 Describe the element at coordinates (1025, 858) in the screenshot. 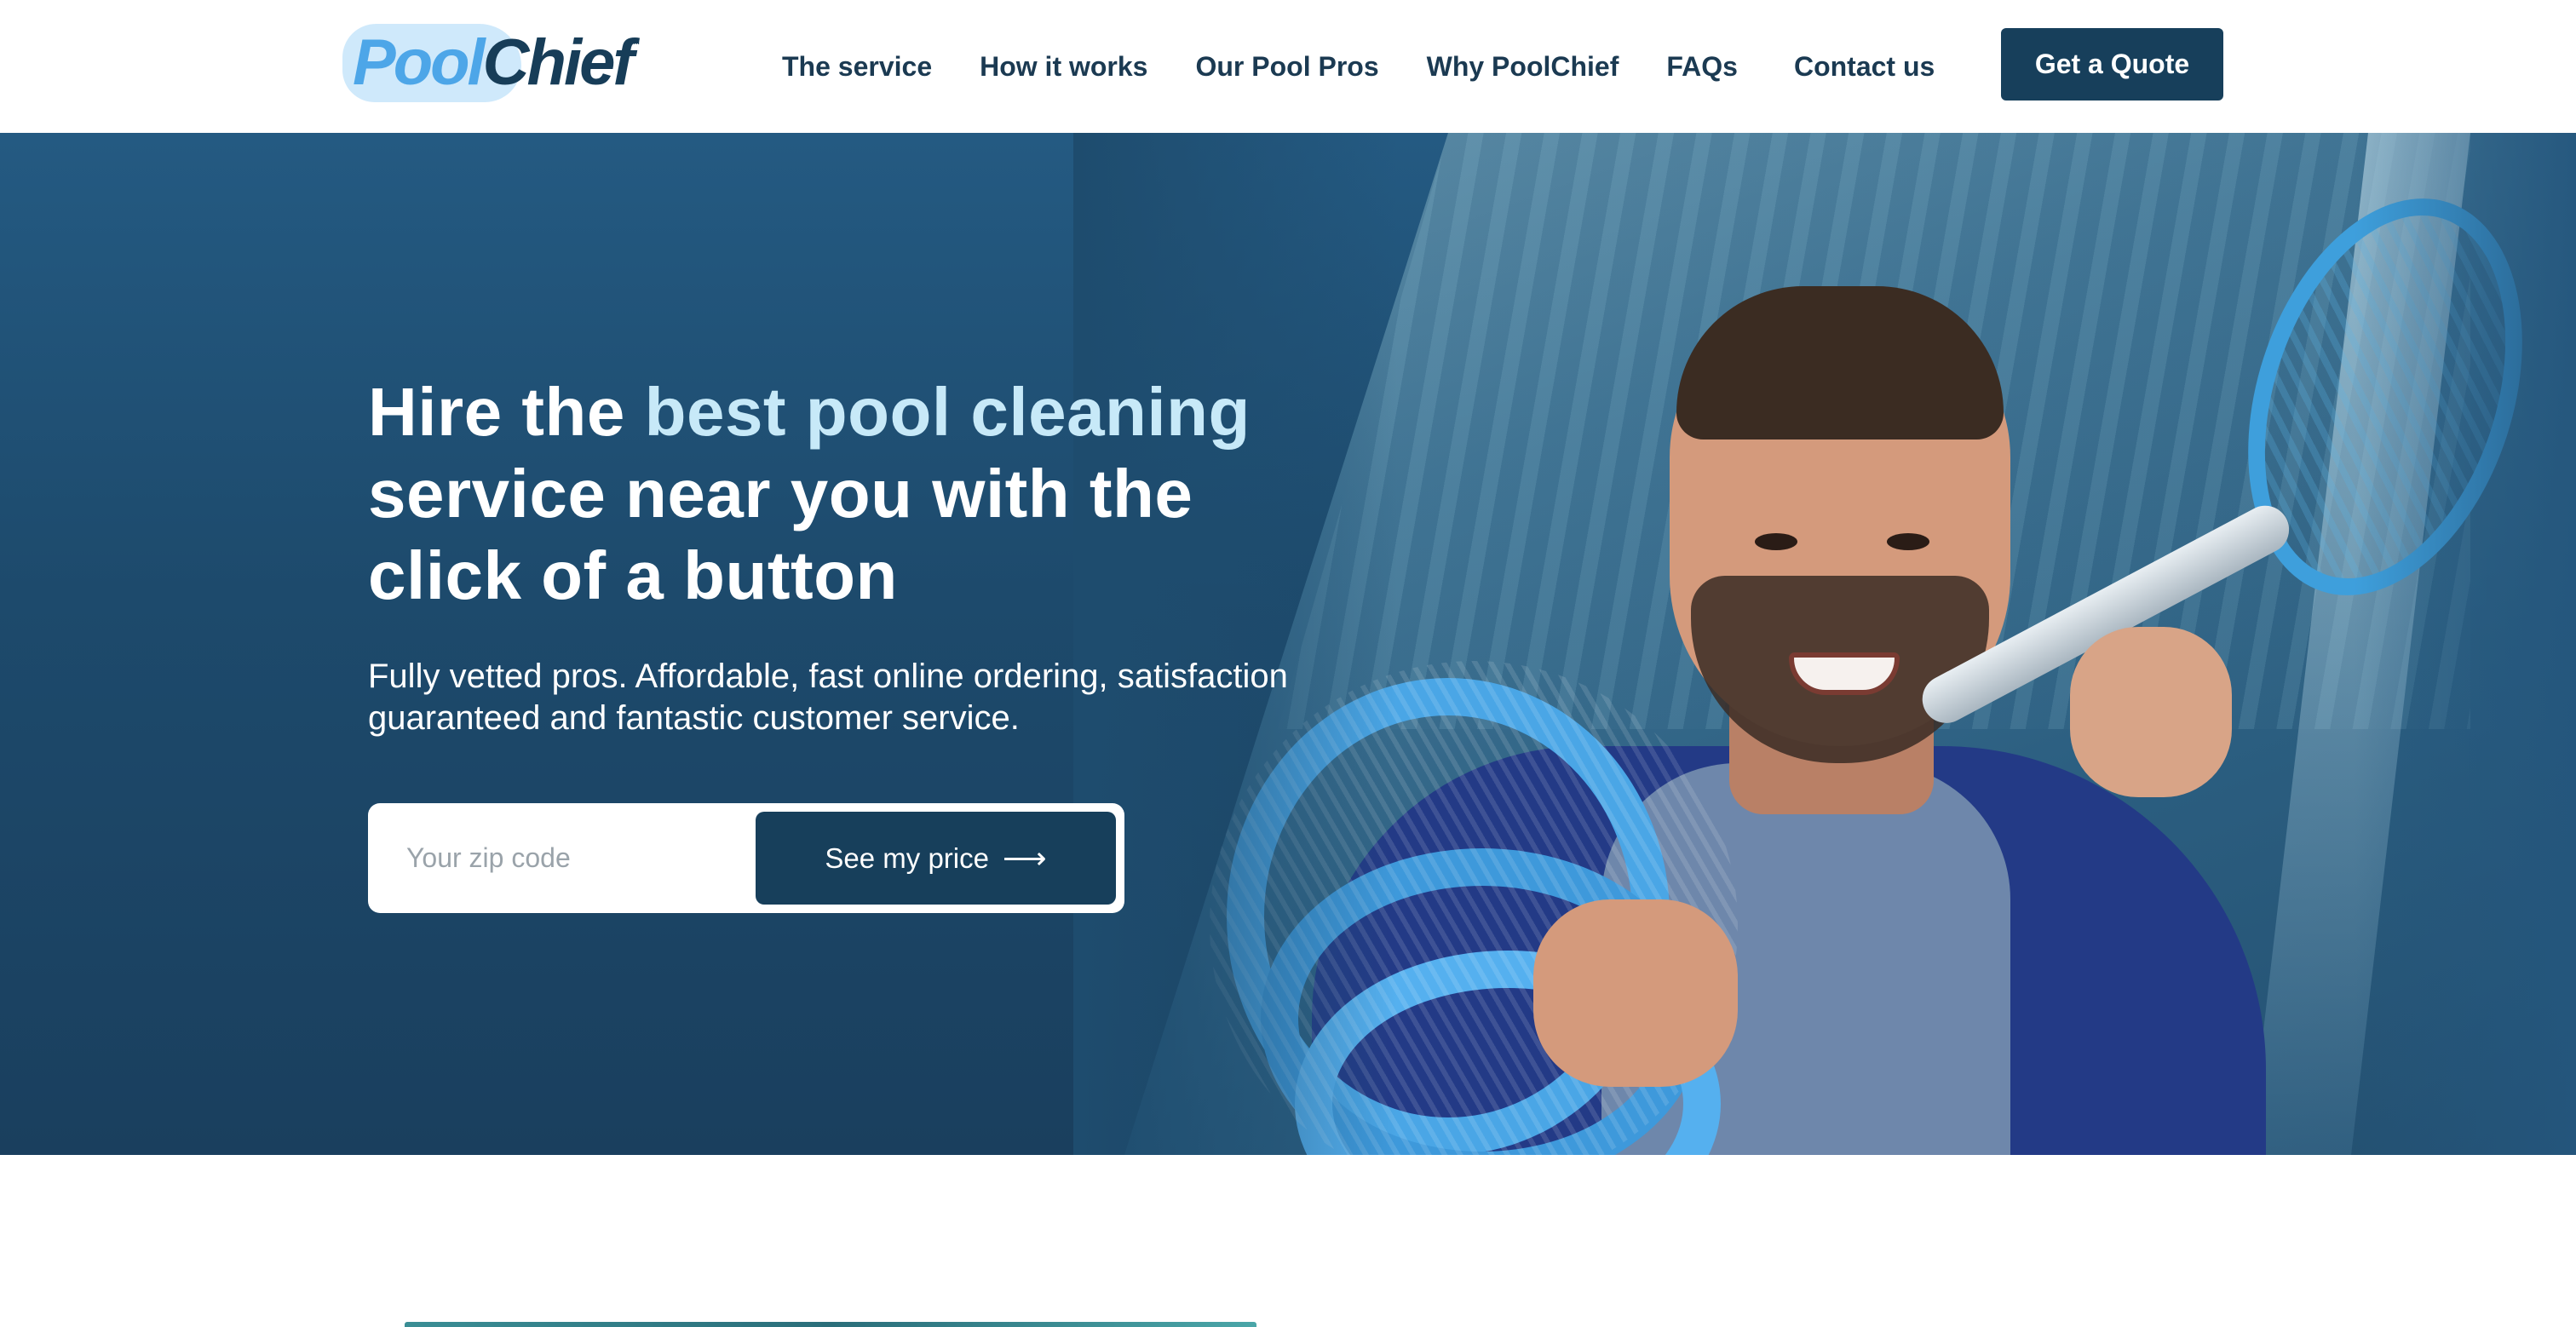

I see `arrow-right-icon: ⟶` at that location.